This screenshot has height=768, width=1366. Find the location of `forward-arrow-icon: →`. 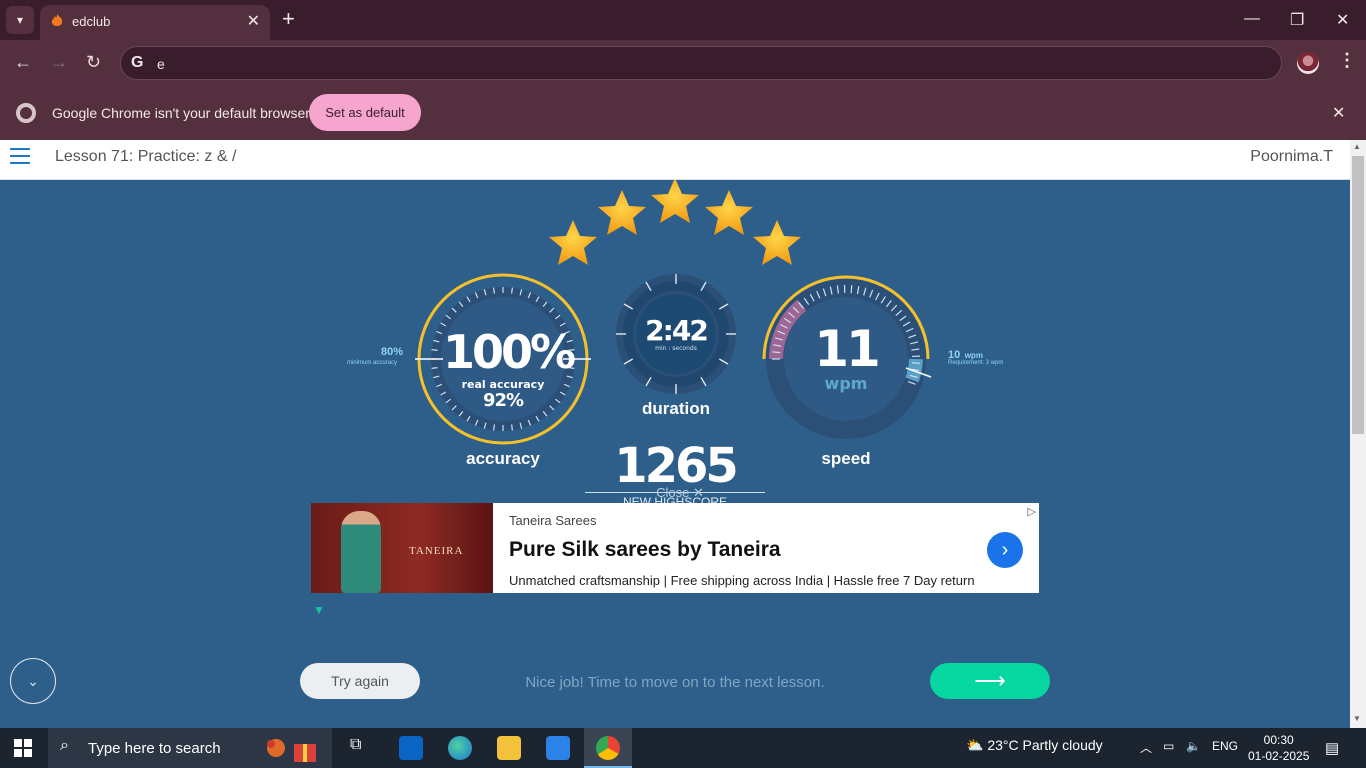

forward-arrow-icon: → is located at coordinates (59, 62).